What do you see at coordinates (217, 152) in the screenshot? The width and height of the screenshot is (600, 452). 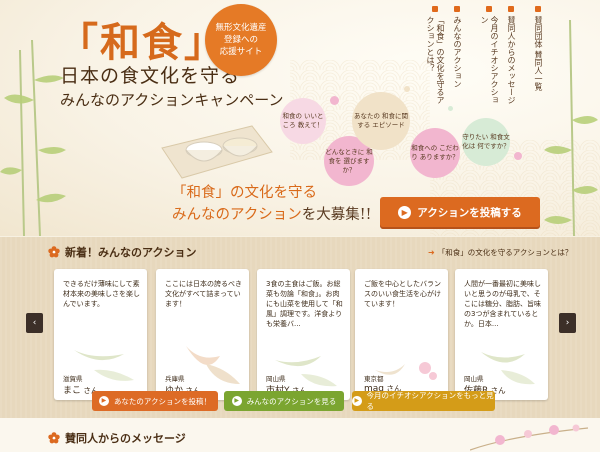 I see `rice-bowl-tray-image` at bounding box center [217, 152].